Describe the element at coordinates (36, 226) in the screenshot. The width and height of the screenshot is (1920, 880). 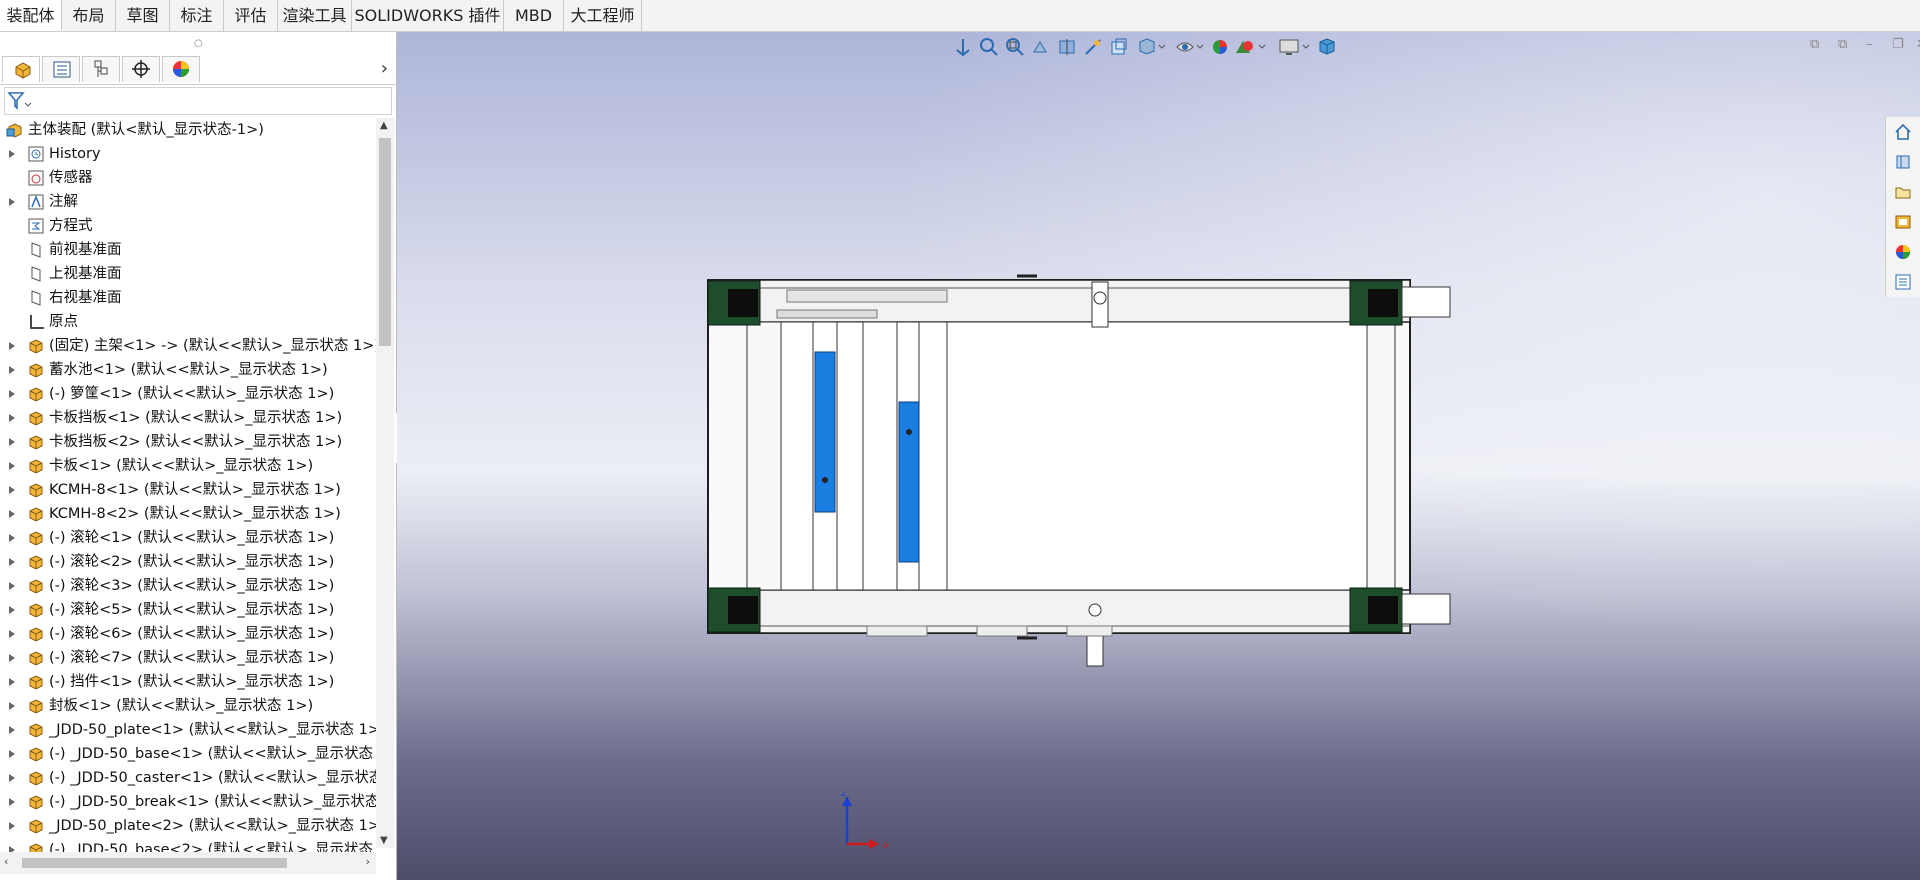
I see `equation-icon` at that location.